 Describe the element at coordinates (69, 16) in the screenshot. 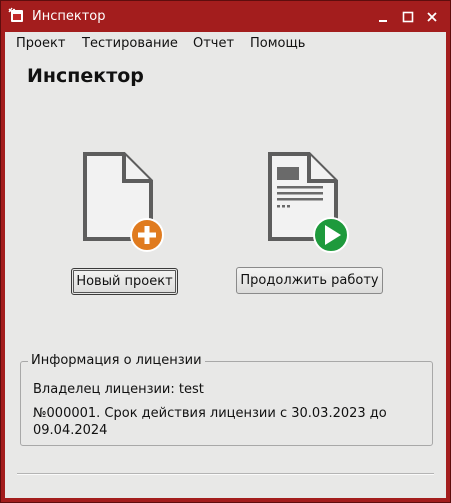

I see `window-title: Инспектор` at that location.